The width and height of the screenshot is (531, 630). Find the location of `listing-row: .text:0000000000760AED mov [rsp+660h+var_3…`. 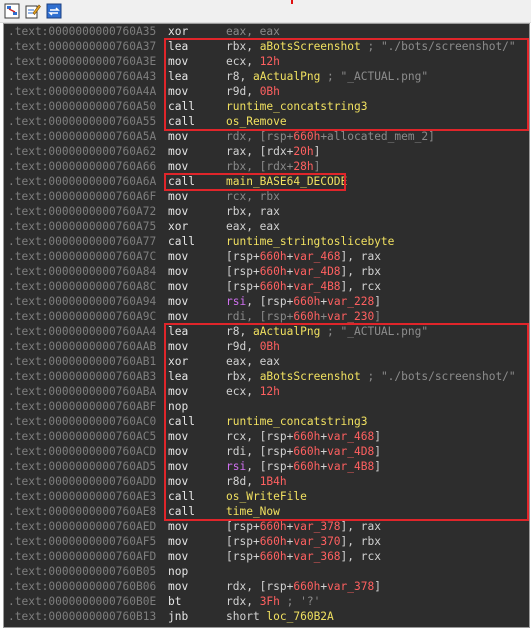

listing-row: .text:0000000000760AED mov [rsp+660h+var_3… is located at coordinates (266, 526).